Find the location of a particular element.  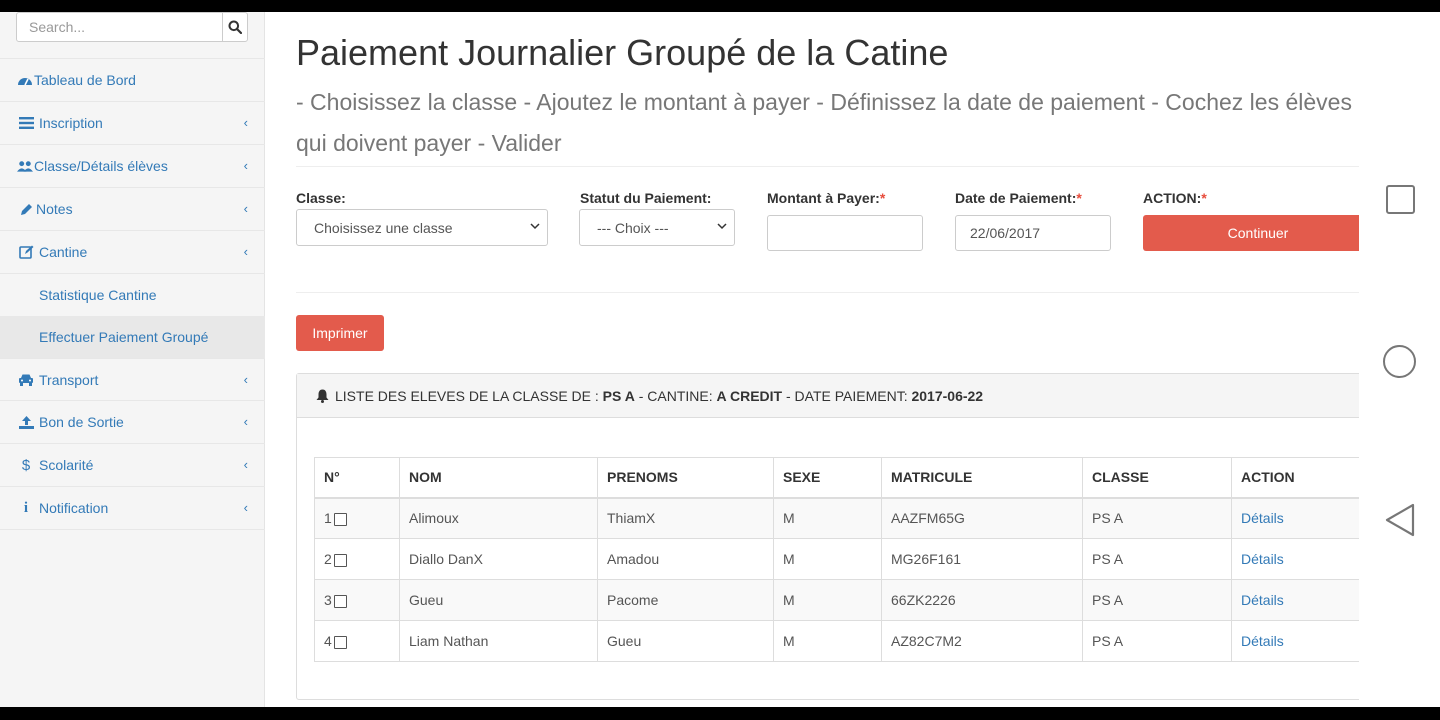

statut-select: --- Choix --- is located at coordinates (657, 227).